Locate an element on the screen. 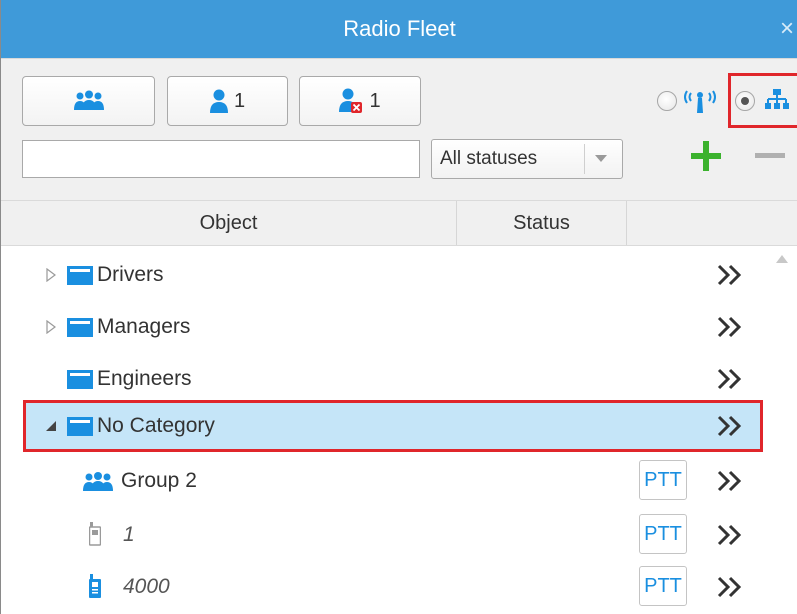 The width and height of the screenshot is (797, 614). list-item-drivers: Drivers is located at coordinates (381, 275).